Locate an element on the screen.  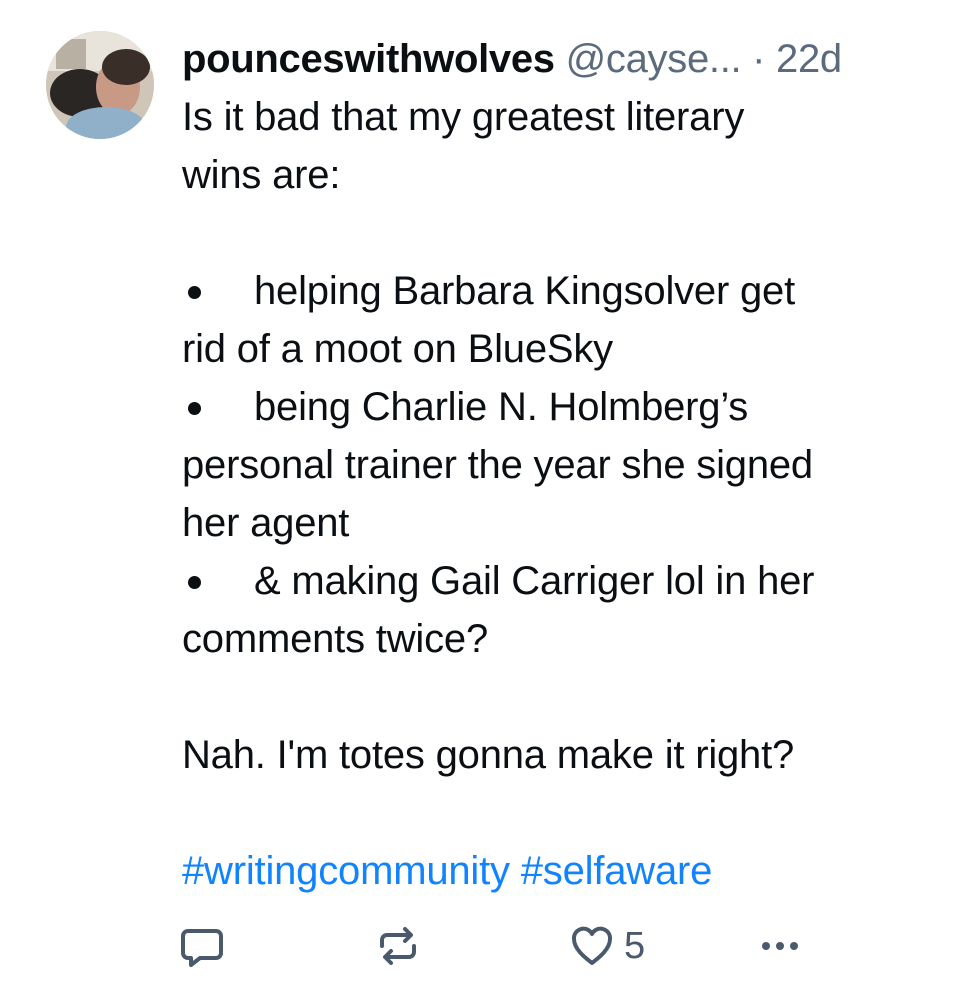
bullet-item: & making Gail Carriger lol in her is located at coordinates (562, 581).